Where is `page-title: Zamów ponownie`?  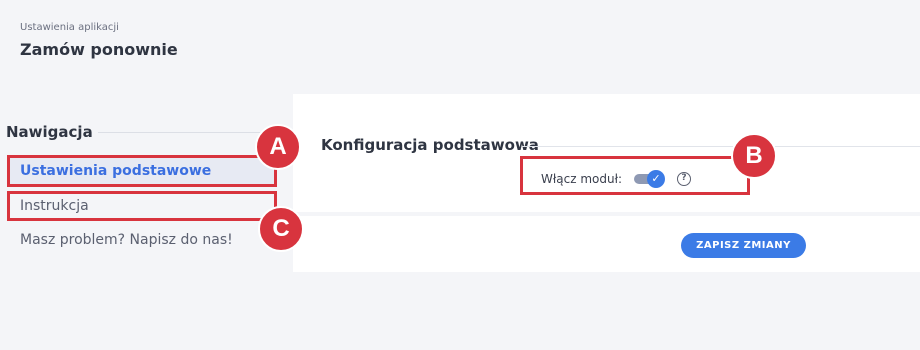
page-title: Zamów ponownie is located at coordinates (99, 49).